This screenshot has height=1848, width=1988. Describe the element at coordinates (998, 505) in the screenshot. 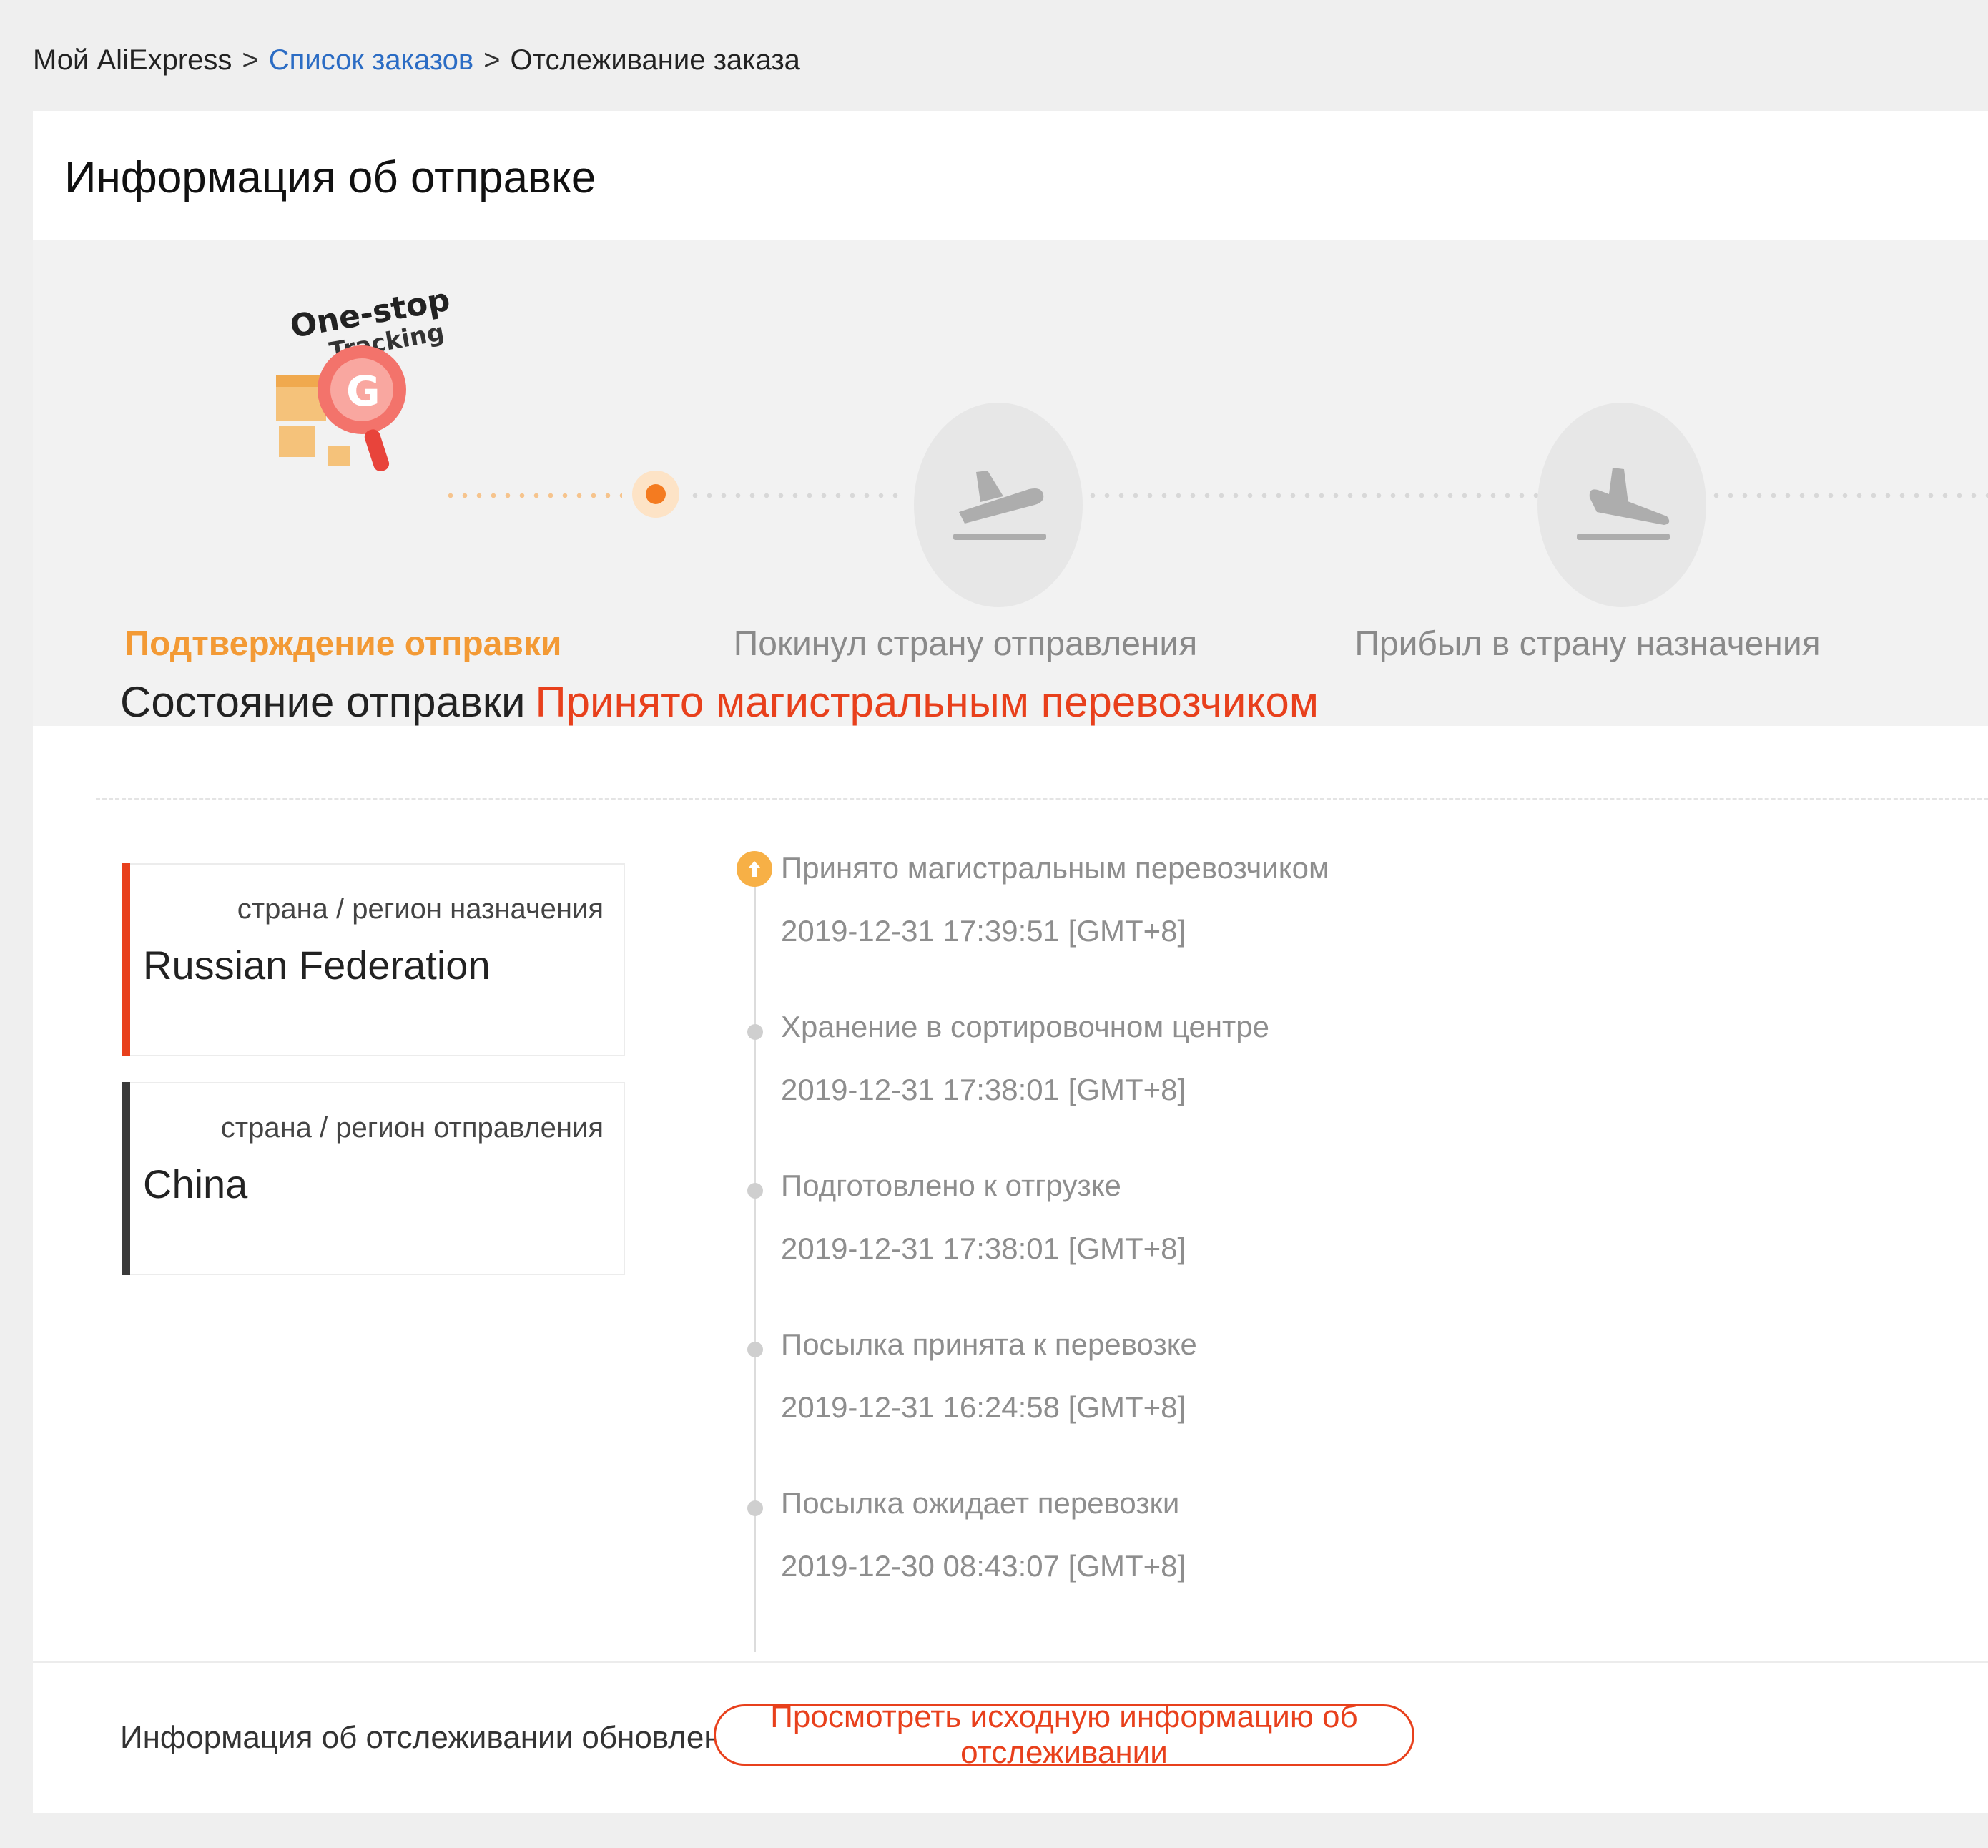

I see `plane-departure-icon` at that location.